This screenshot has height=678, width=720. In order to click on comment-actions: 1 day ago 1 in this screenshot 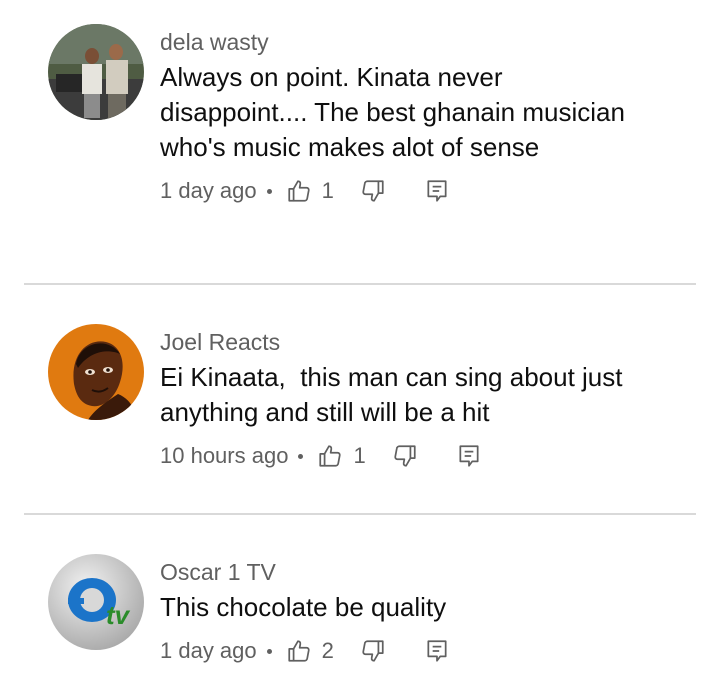, I will do `click(420, 191)`.